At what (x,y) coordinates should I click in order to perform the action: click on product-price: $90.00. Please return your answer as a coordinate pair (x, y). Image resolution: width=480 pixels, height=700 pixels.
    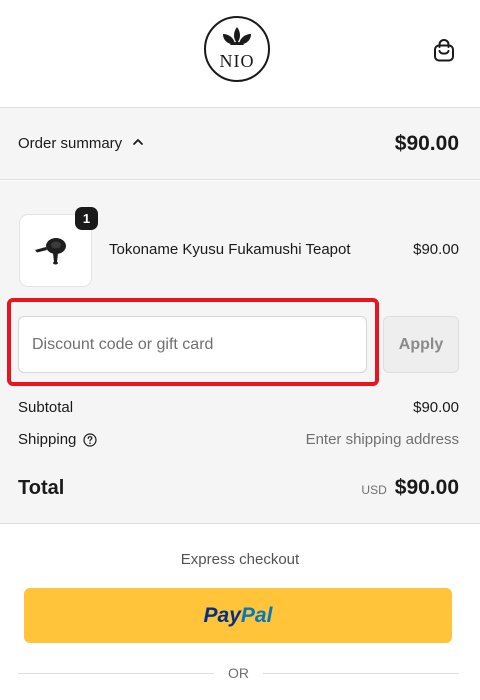
    Looking at the image, I should click on (436, 249).